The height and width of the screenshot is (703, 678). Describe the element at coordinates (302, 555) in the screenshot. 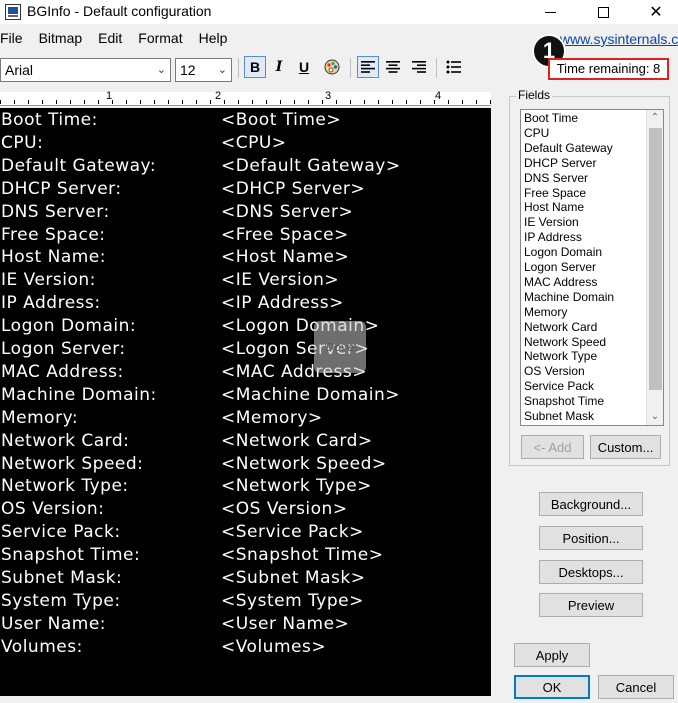

I see `field-placeholder: <Snapshot Time>` at that location.